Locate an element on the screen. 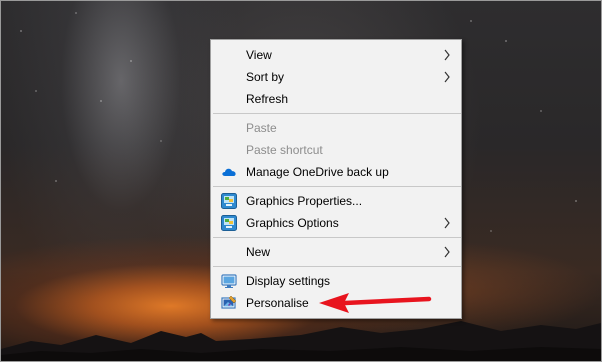 This screenshot has width=602, height=362. menu-item-refresh: Refresh is located at coordinates (336, 99).